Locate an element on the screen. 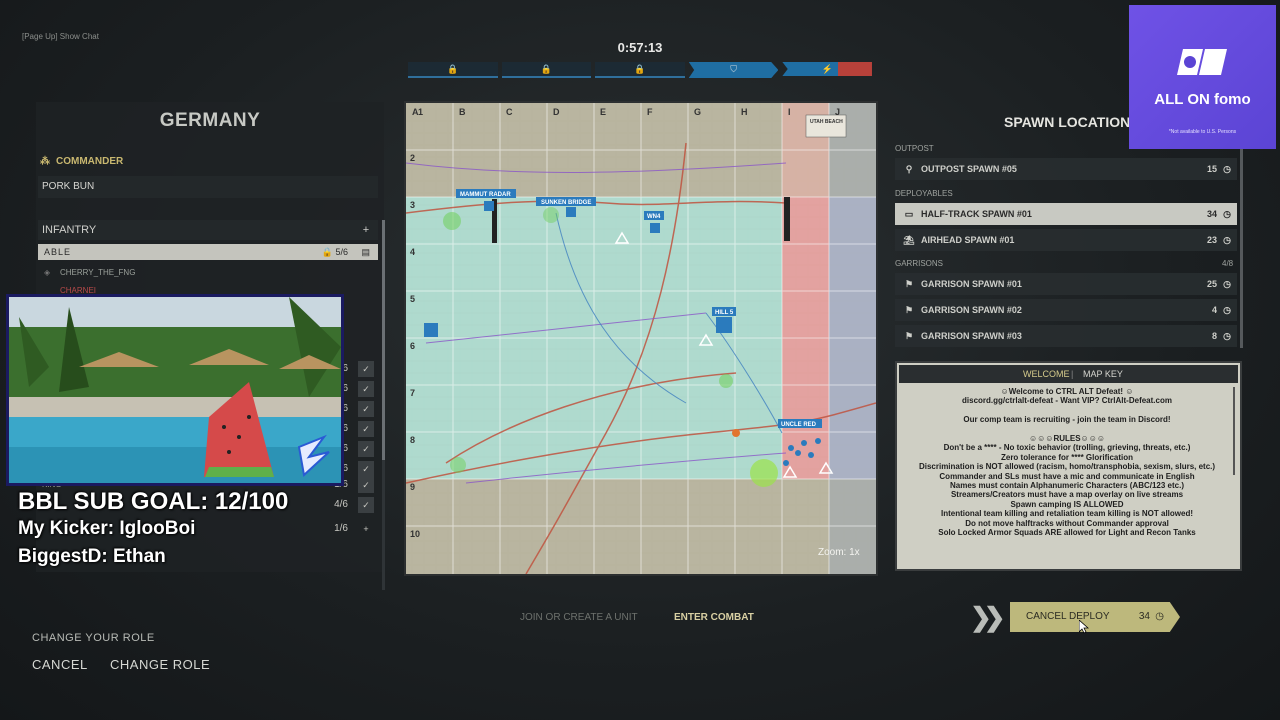 The width and height of the screenshot is (1280, 720). map-label-wn4: WN4 is located at coordinates (654, 217).